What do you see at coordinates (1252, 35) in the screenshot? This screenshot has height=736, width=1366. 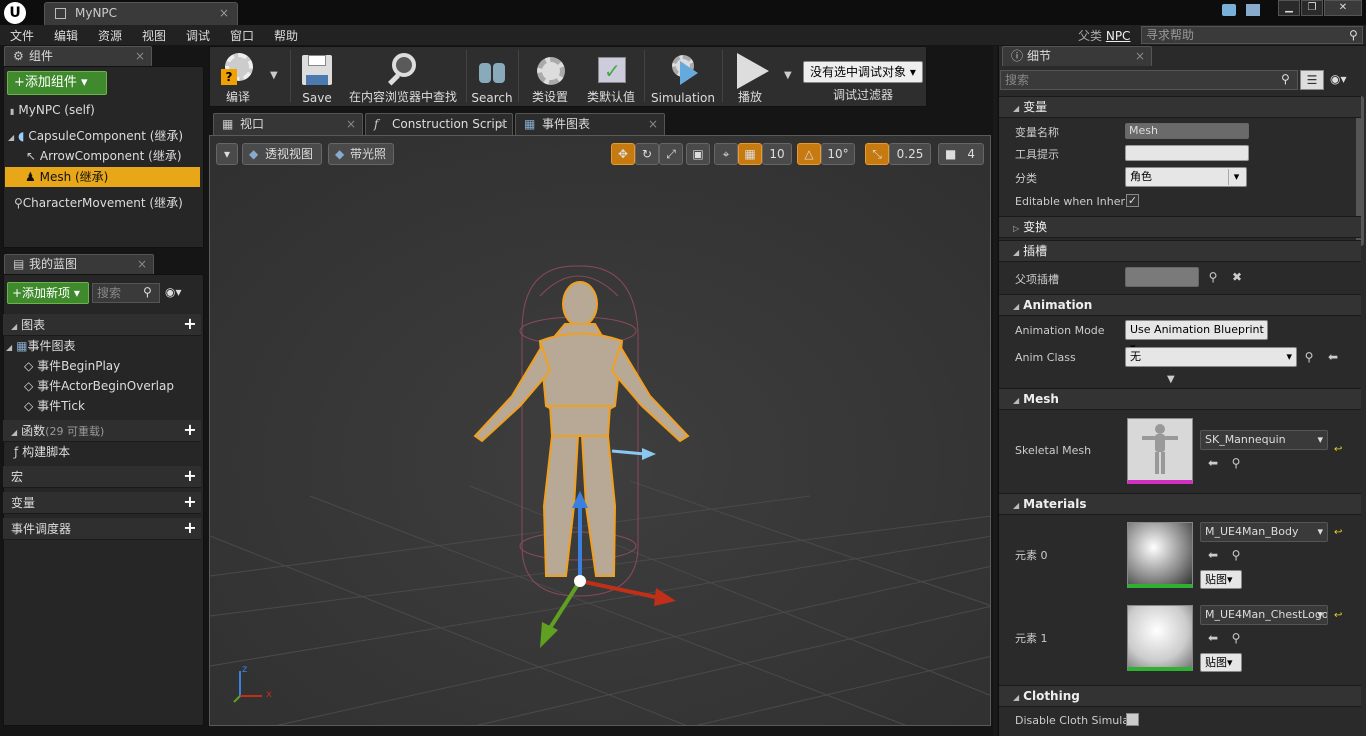 I see `help-search-input: 寻求帮助` at bounding box center [1252, 35].